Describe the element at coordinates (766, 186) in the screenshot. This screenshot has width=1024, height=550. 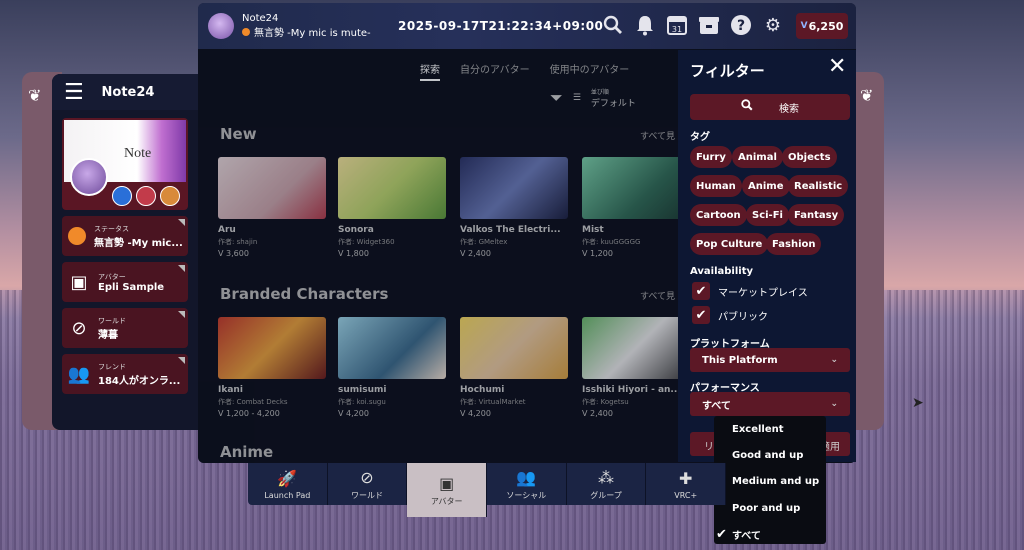
I see `tag-anime: Anime` at that location.